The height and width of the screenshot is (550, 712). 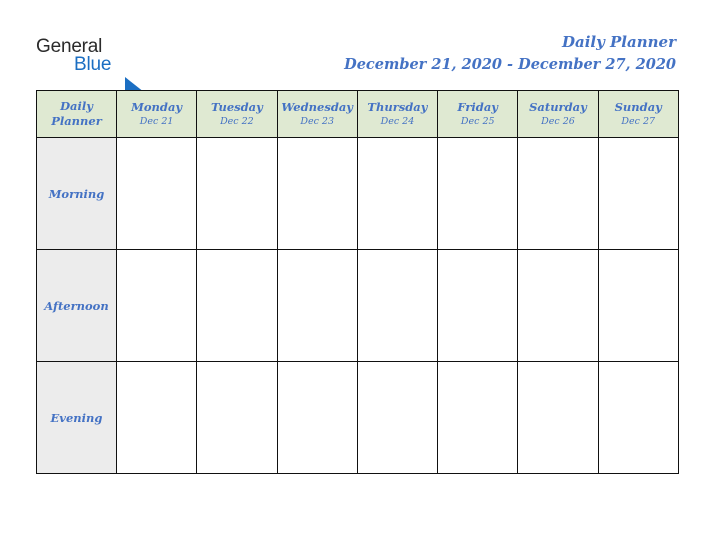 I want to click on header-cell-wednesday: Wednesday Dec 23, so click(x=317, y=114).